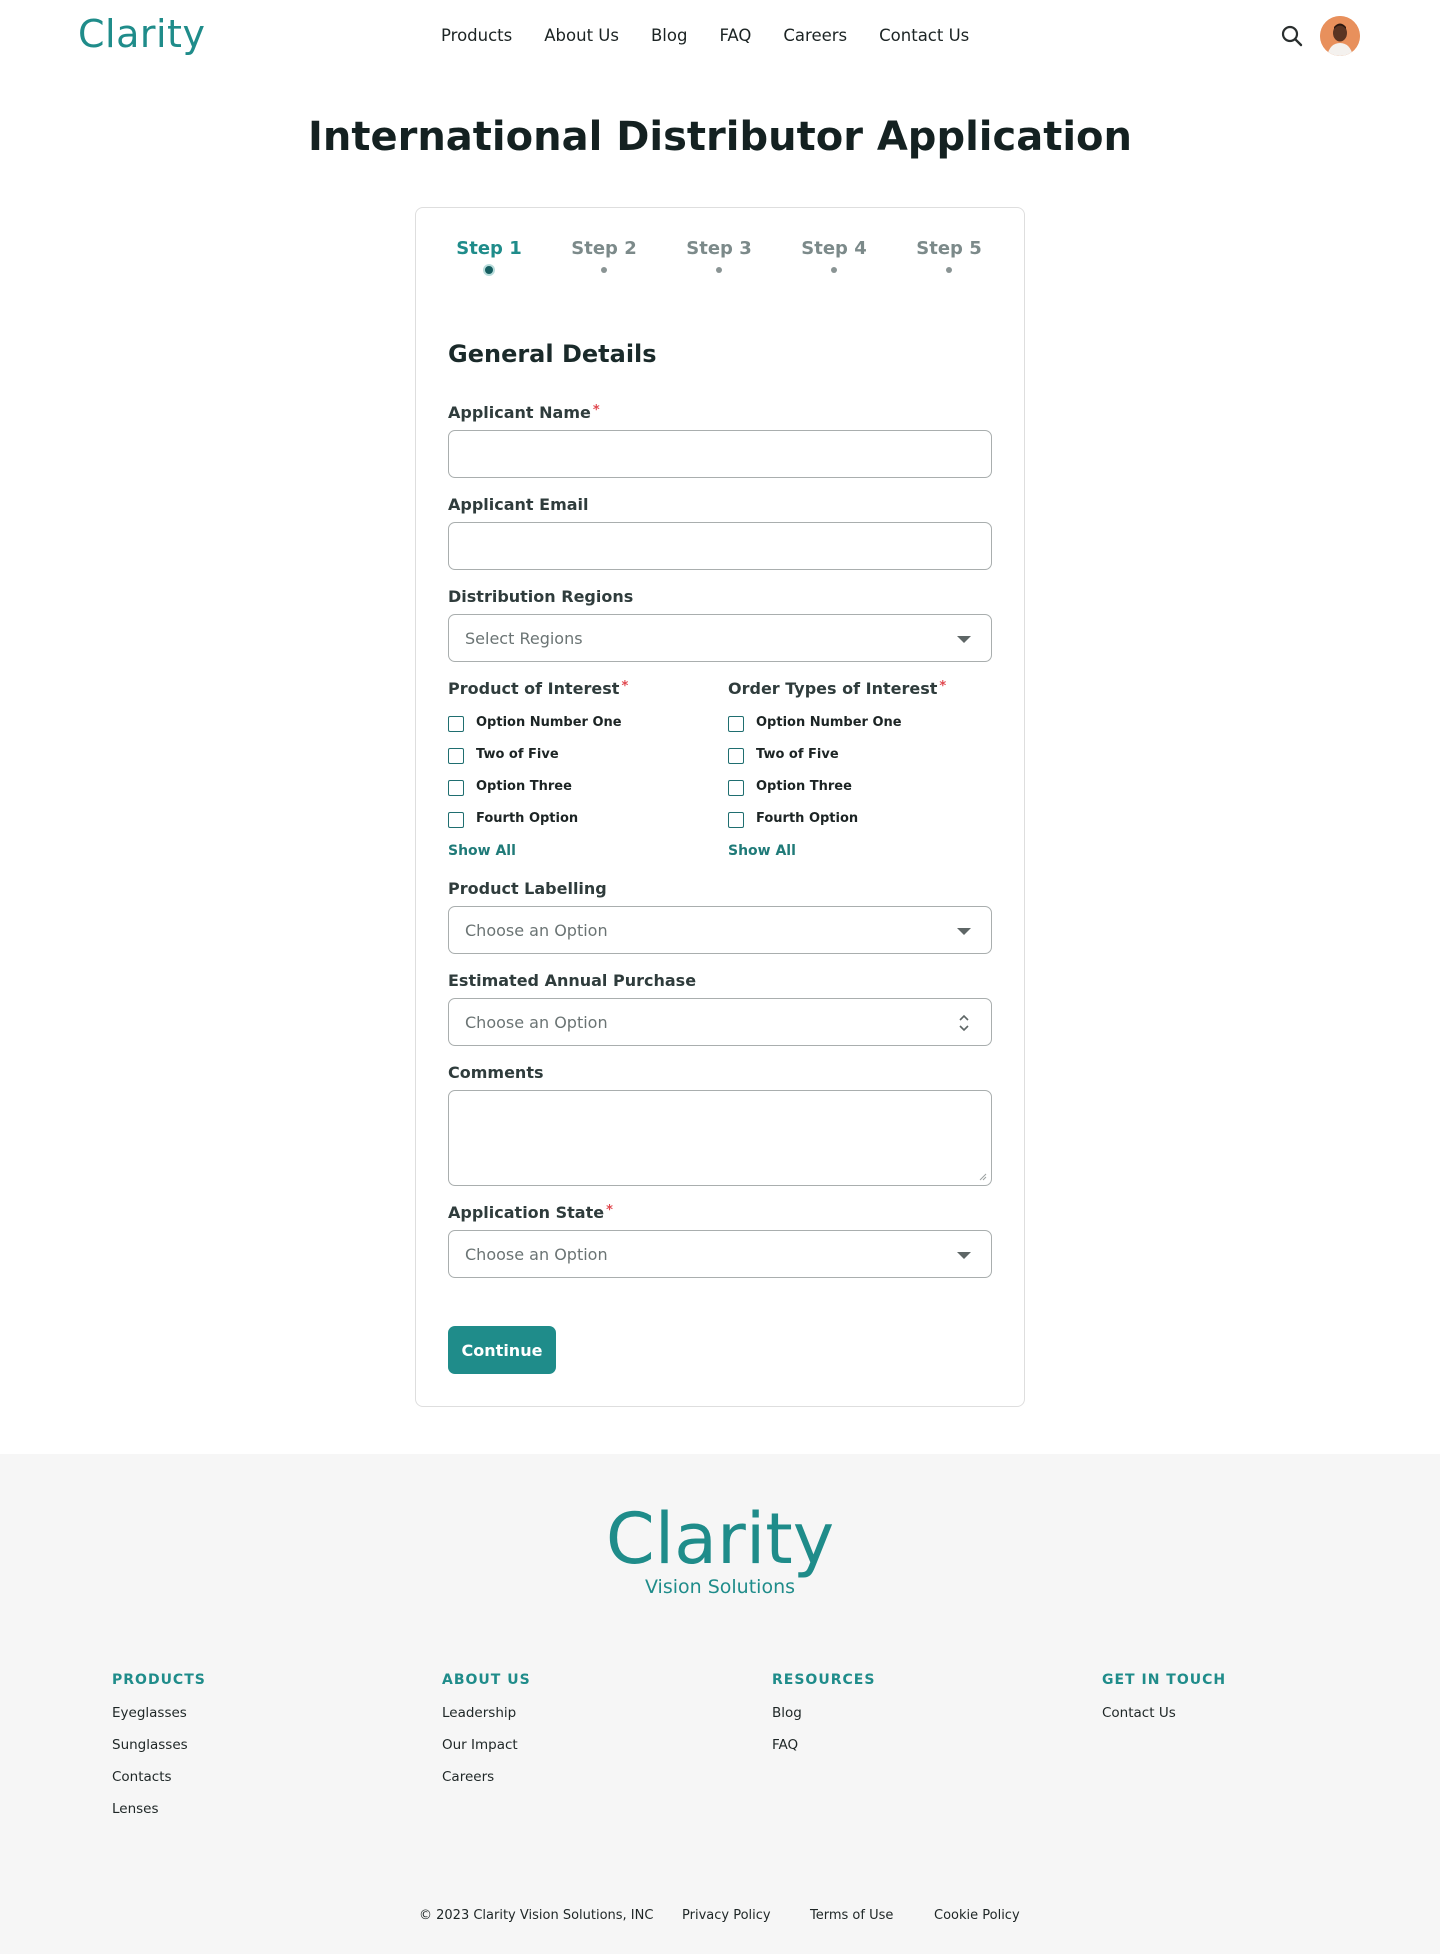 This screenshot has height=1954, width=1440. Describe the element at coordinates (489, 257) in the screenshot. I see `step-1: Step 1` at that location.